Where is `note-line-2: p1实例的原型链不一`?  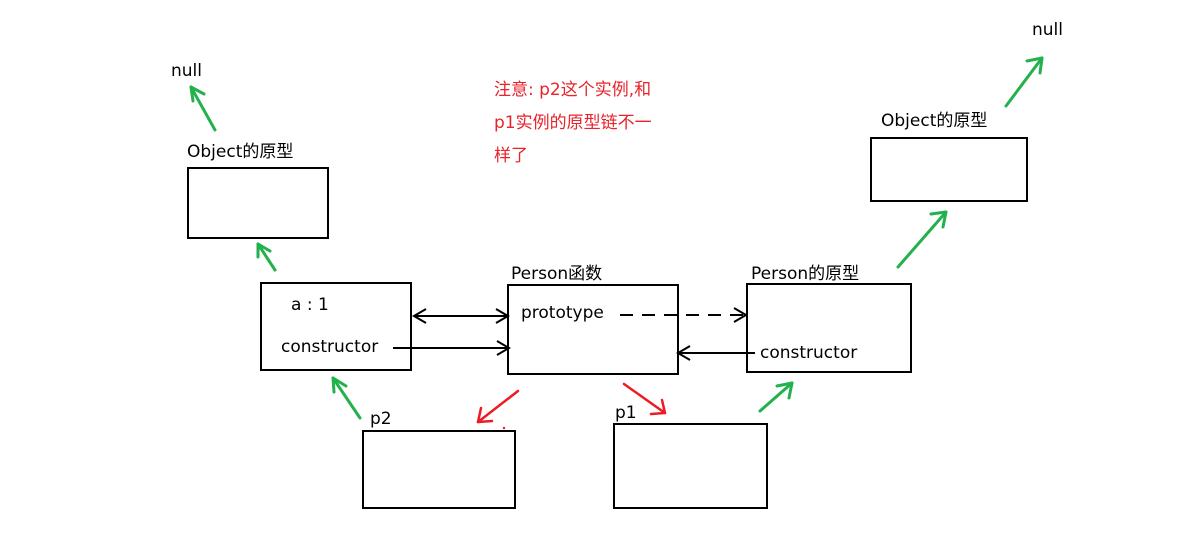 note-line-2: p1实例的原型链不一 is located at coordinates (573, 123).